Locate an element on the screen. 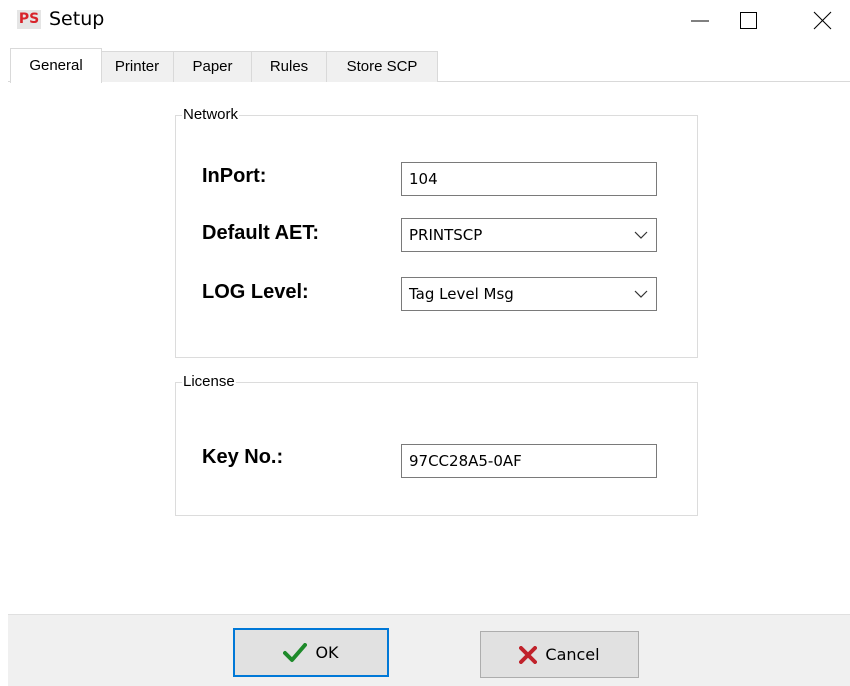  network-group-label: Network is located at coordinates (211, 115).